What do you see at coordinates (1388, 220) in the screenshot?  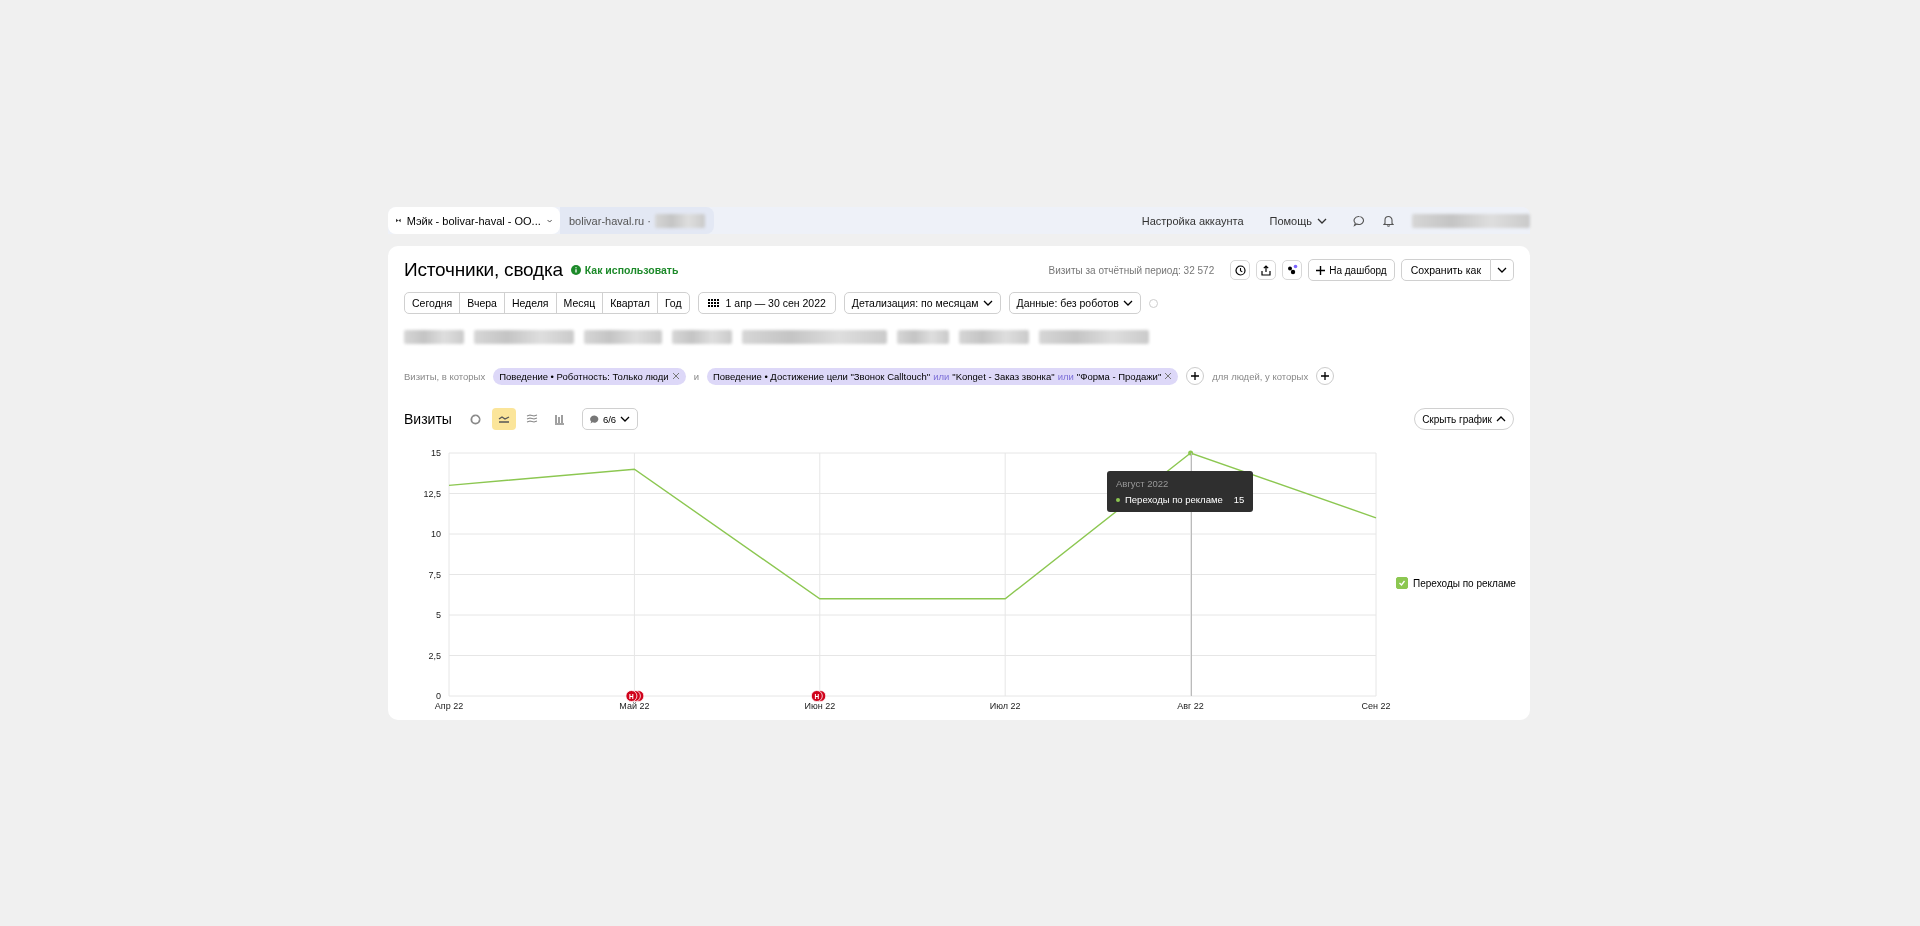 I see `bell-icon` at bounding box center [1388, 220].